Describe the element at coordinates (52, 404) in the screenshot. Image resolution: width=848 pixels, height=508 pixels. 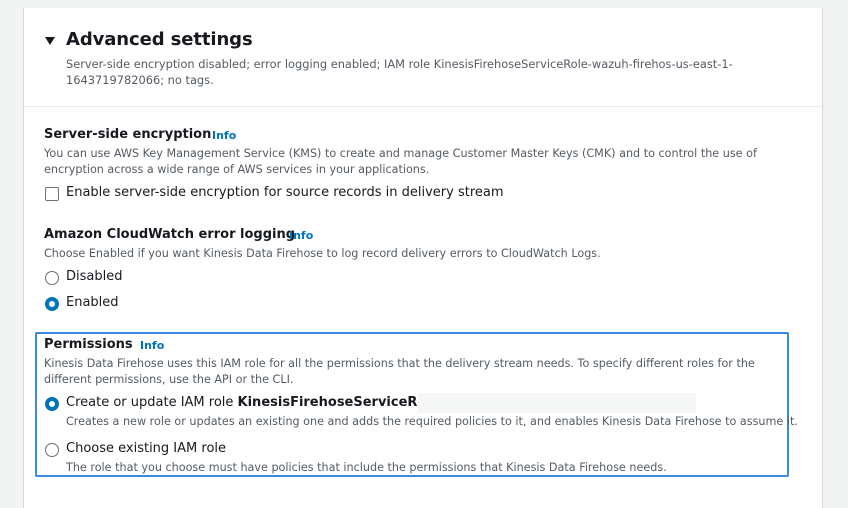
I see `create-role-radio` at that location.